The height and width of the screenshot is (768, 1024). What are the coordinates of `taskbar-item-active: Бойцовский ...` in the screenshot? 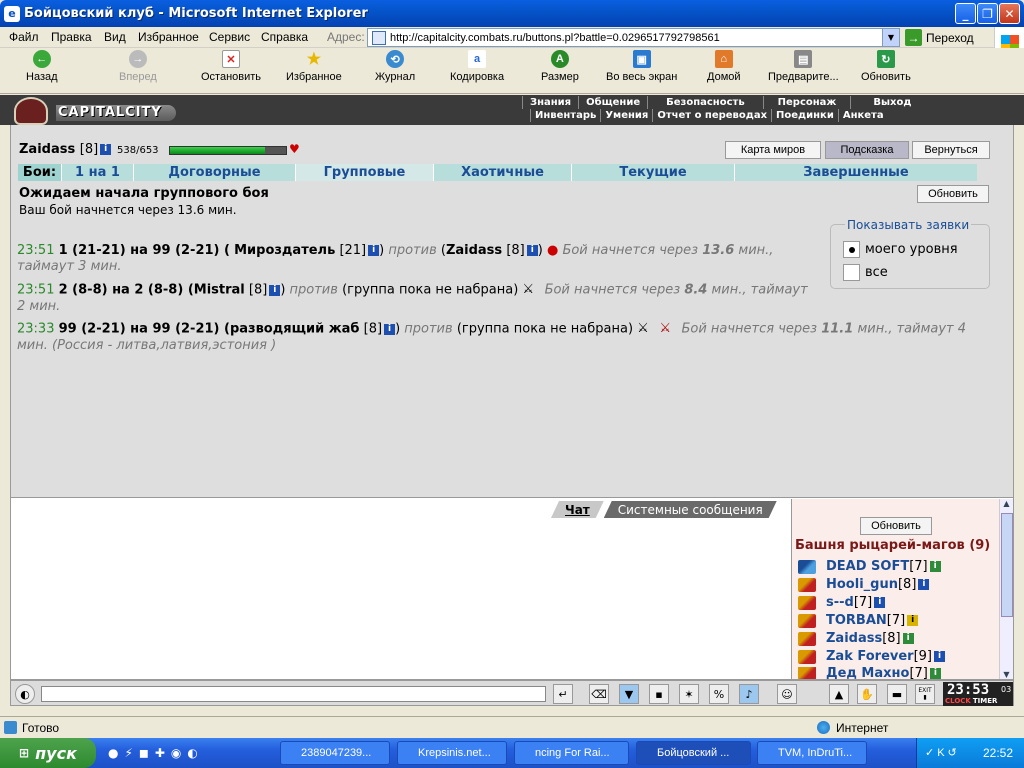 It's located at (693, 753).